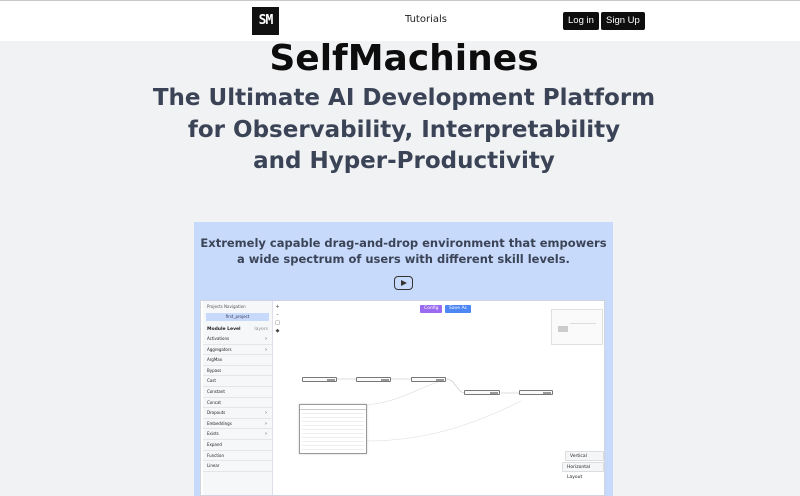 The image size is (800, 496). I want to click on top-navbar: SM Tutorials Log in Sign Up, so click(400, 20).